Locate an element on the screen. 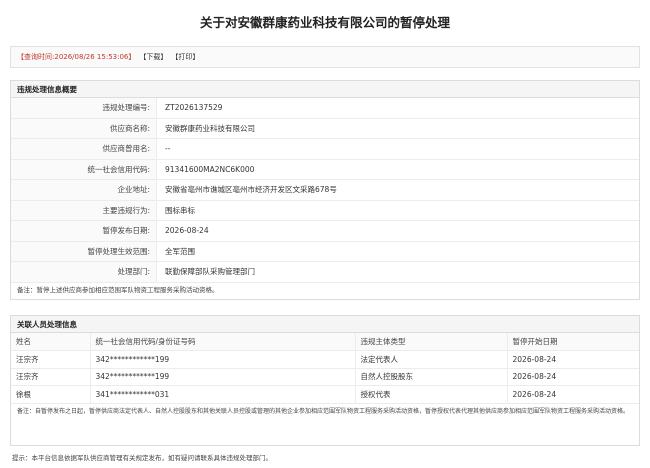 Image resolution: width=650 pixels, height=468 pixels. cell-type: 授权代表 is located at coordinates (431, 394).